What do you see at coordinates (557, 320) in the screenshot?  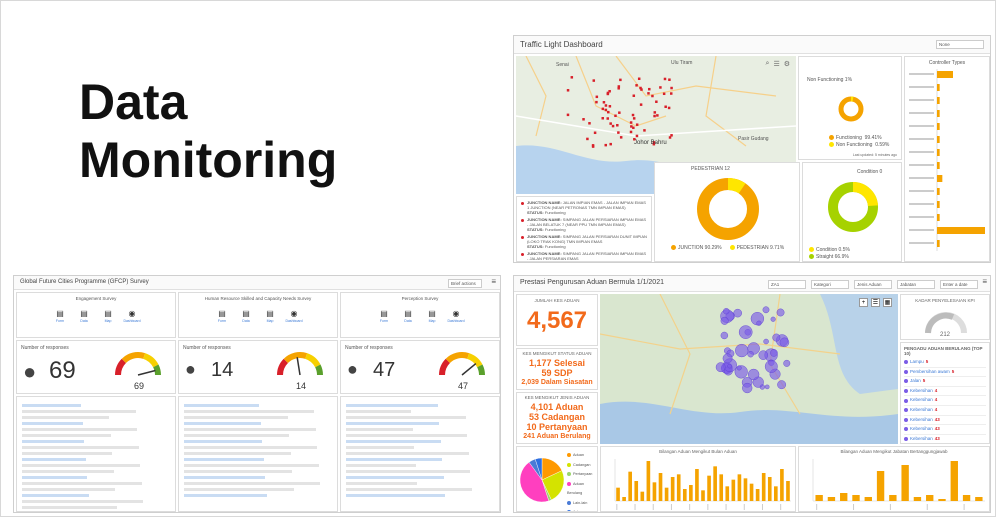 I see `total-count: 4,567` at bounding box center [557, 320].